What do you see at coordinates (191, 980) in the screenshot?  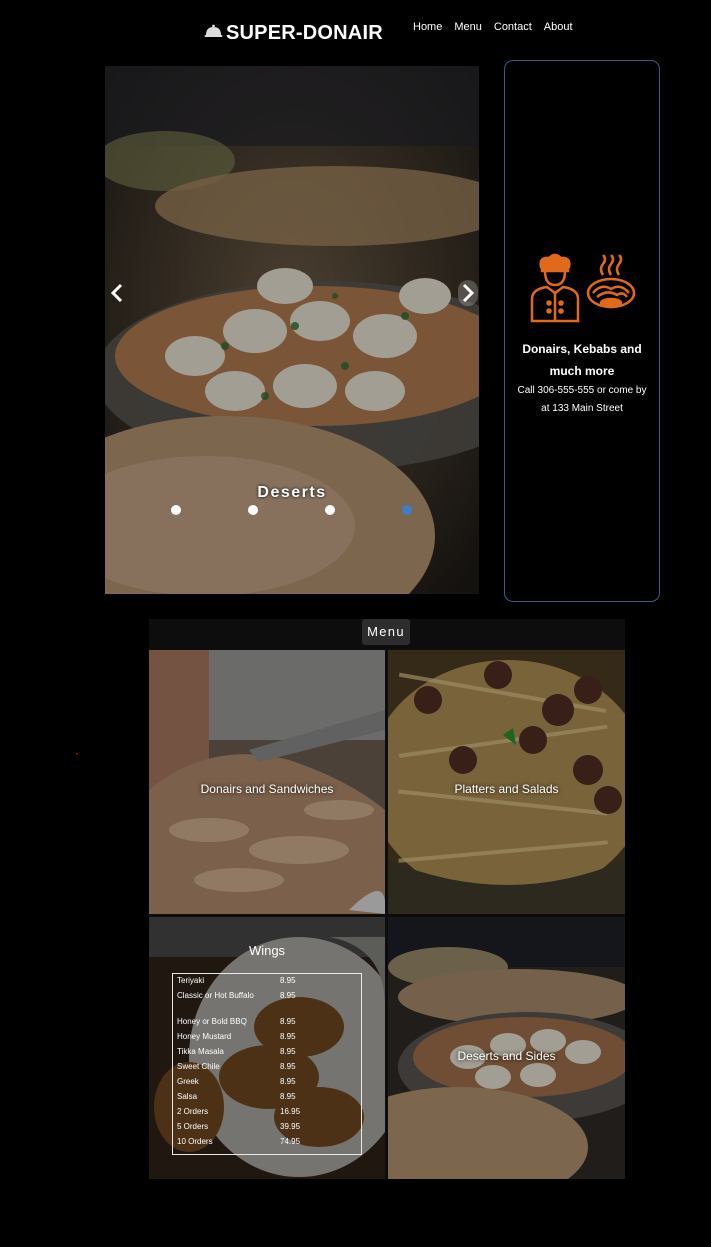 I see `wing-flavor-name: Teriyaki` at bounding box center [191, 980].